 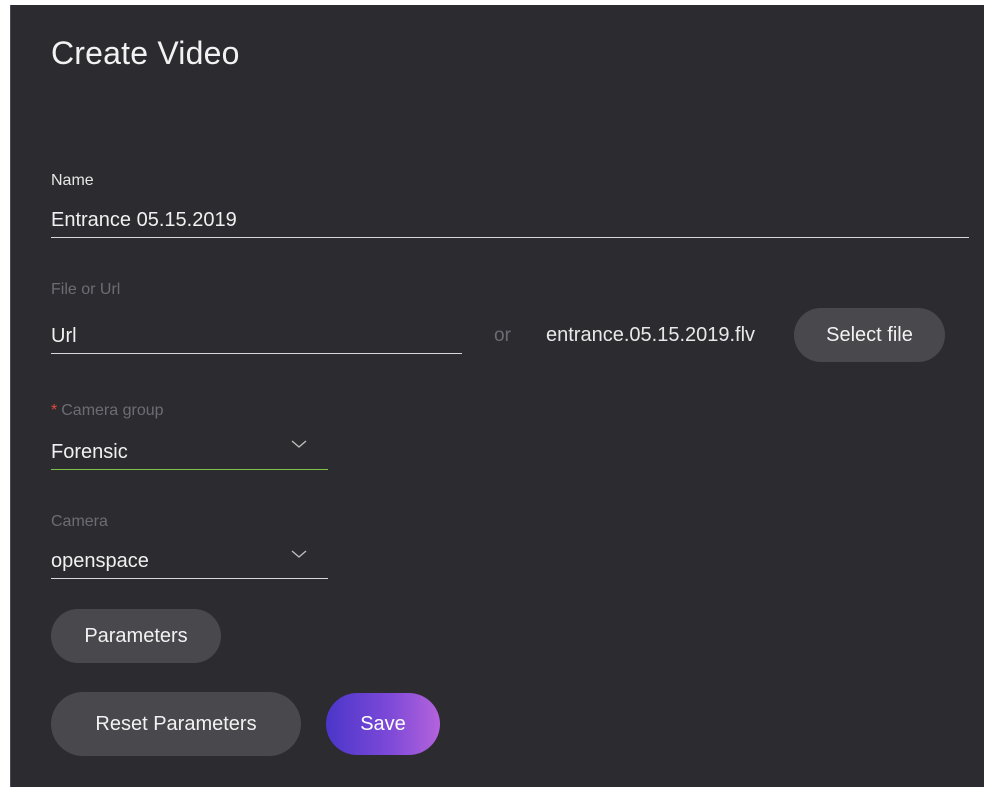 I want to click on camera-underline, so click(x=189, y=578).